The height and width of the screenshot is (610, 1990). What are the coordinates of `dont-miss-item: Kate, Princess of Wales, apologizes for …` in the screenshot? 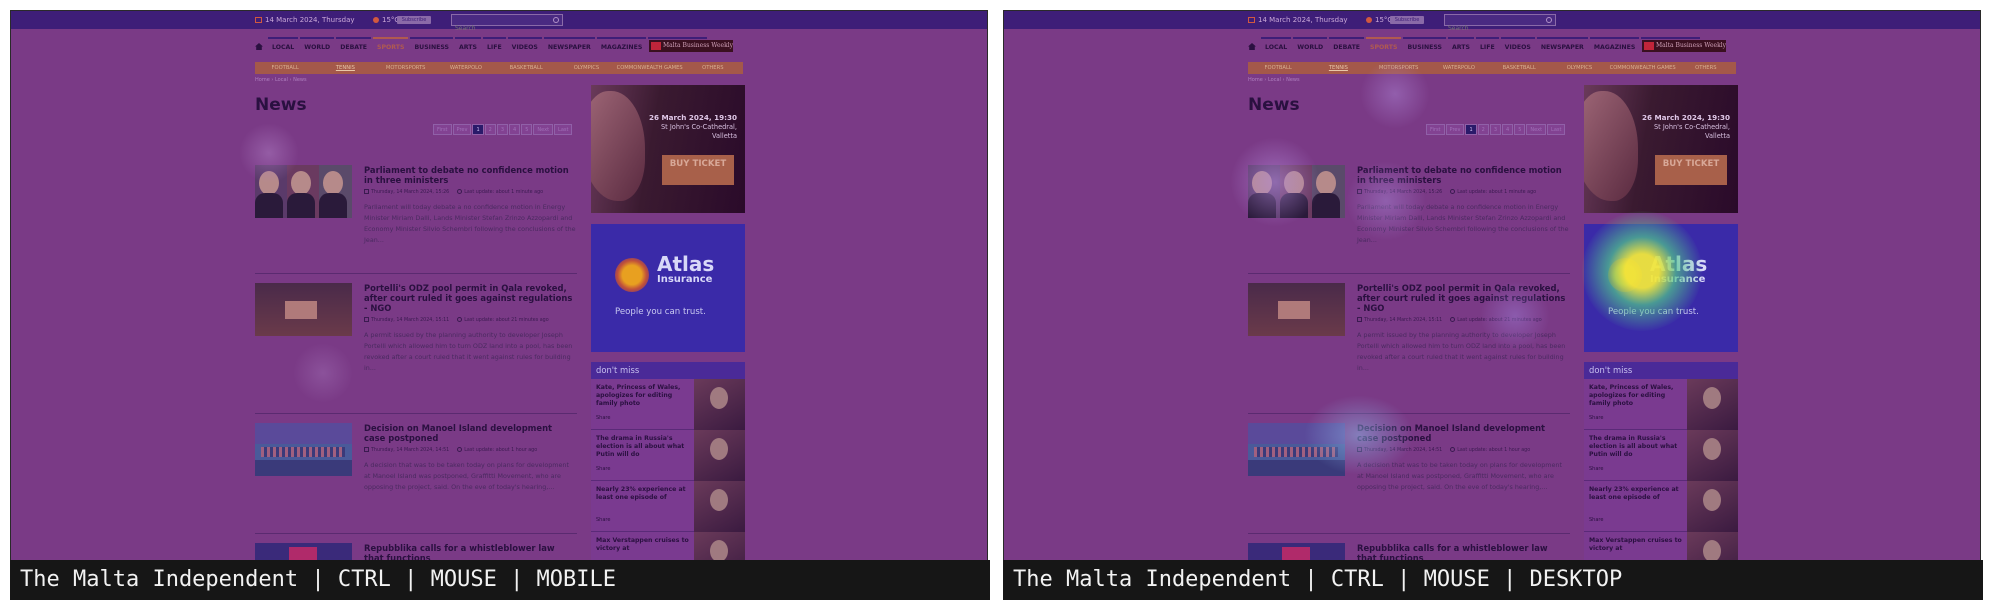 It's located at (1661, 404).